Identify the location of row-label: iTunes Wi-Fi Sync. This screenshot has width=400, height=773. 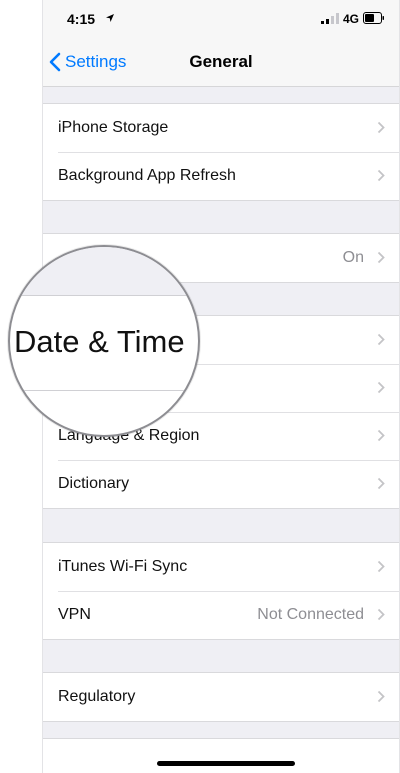
(123, 566).